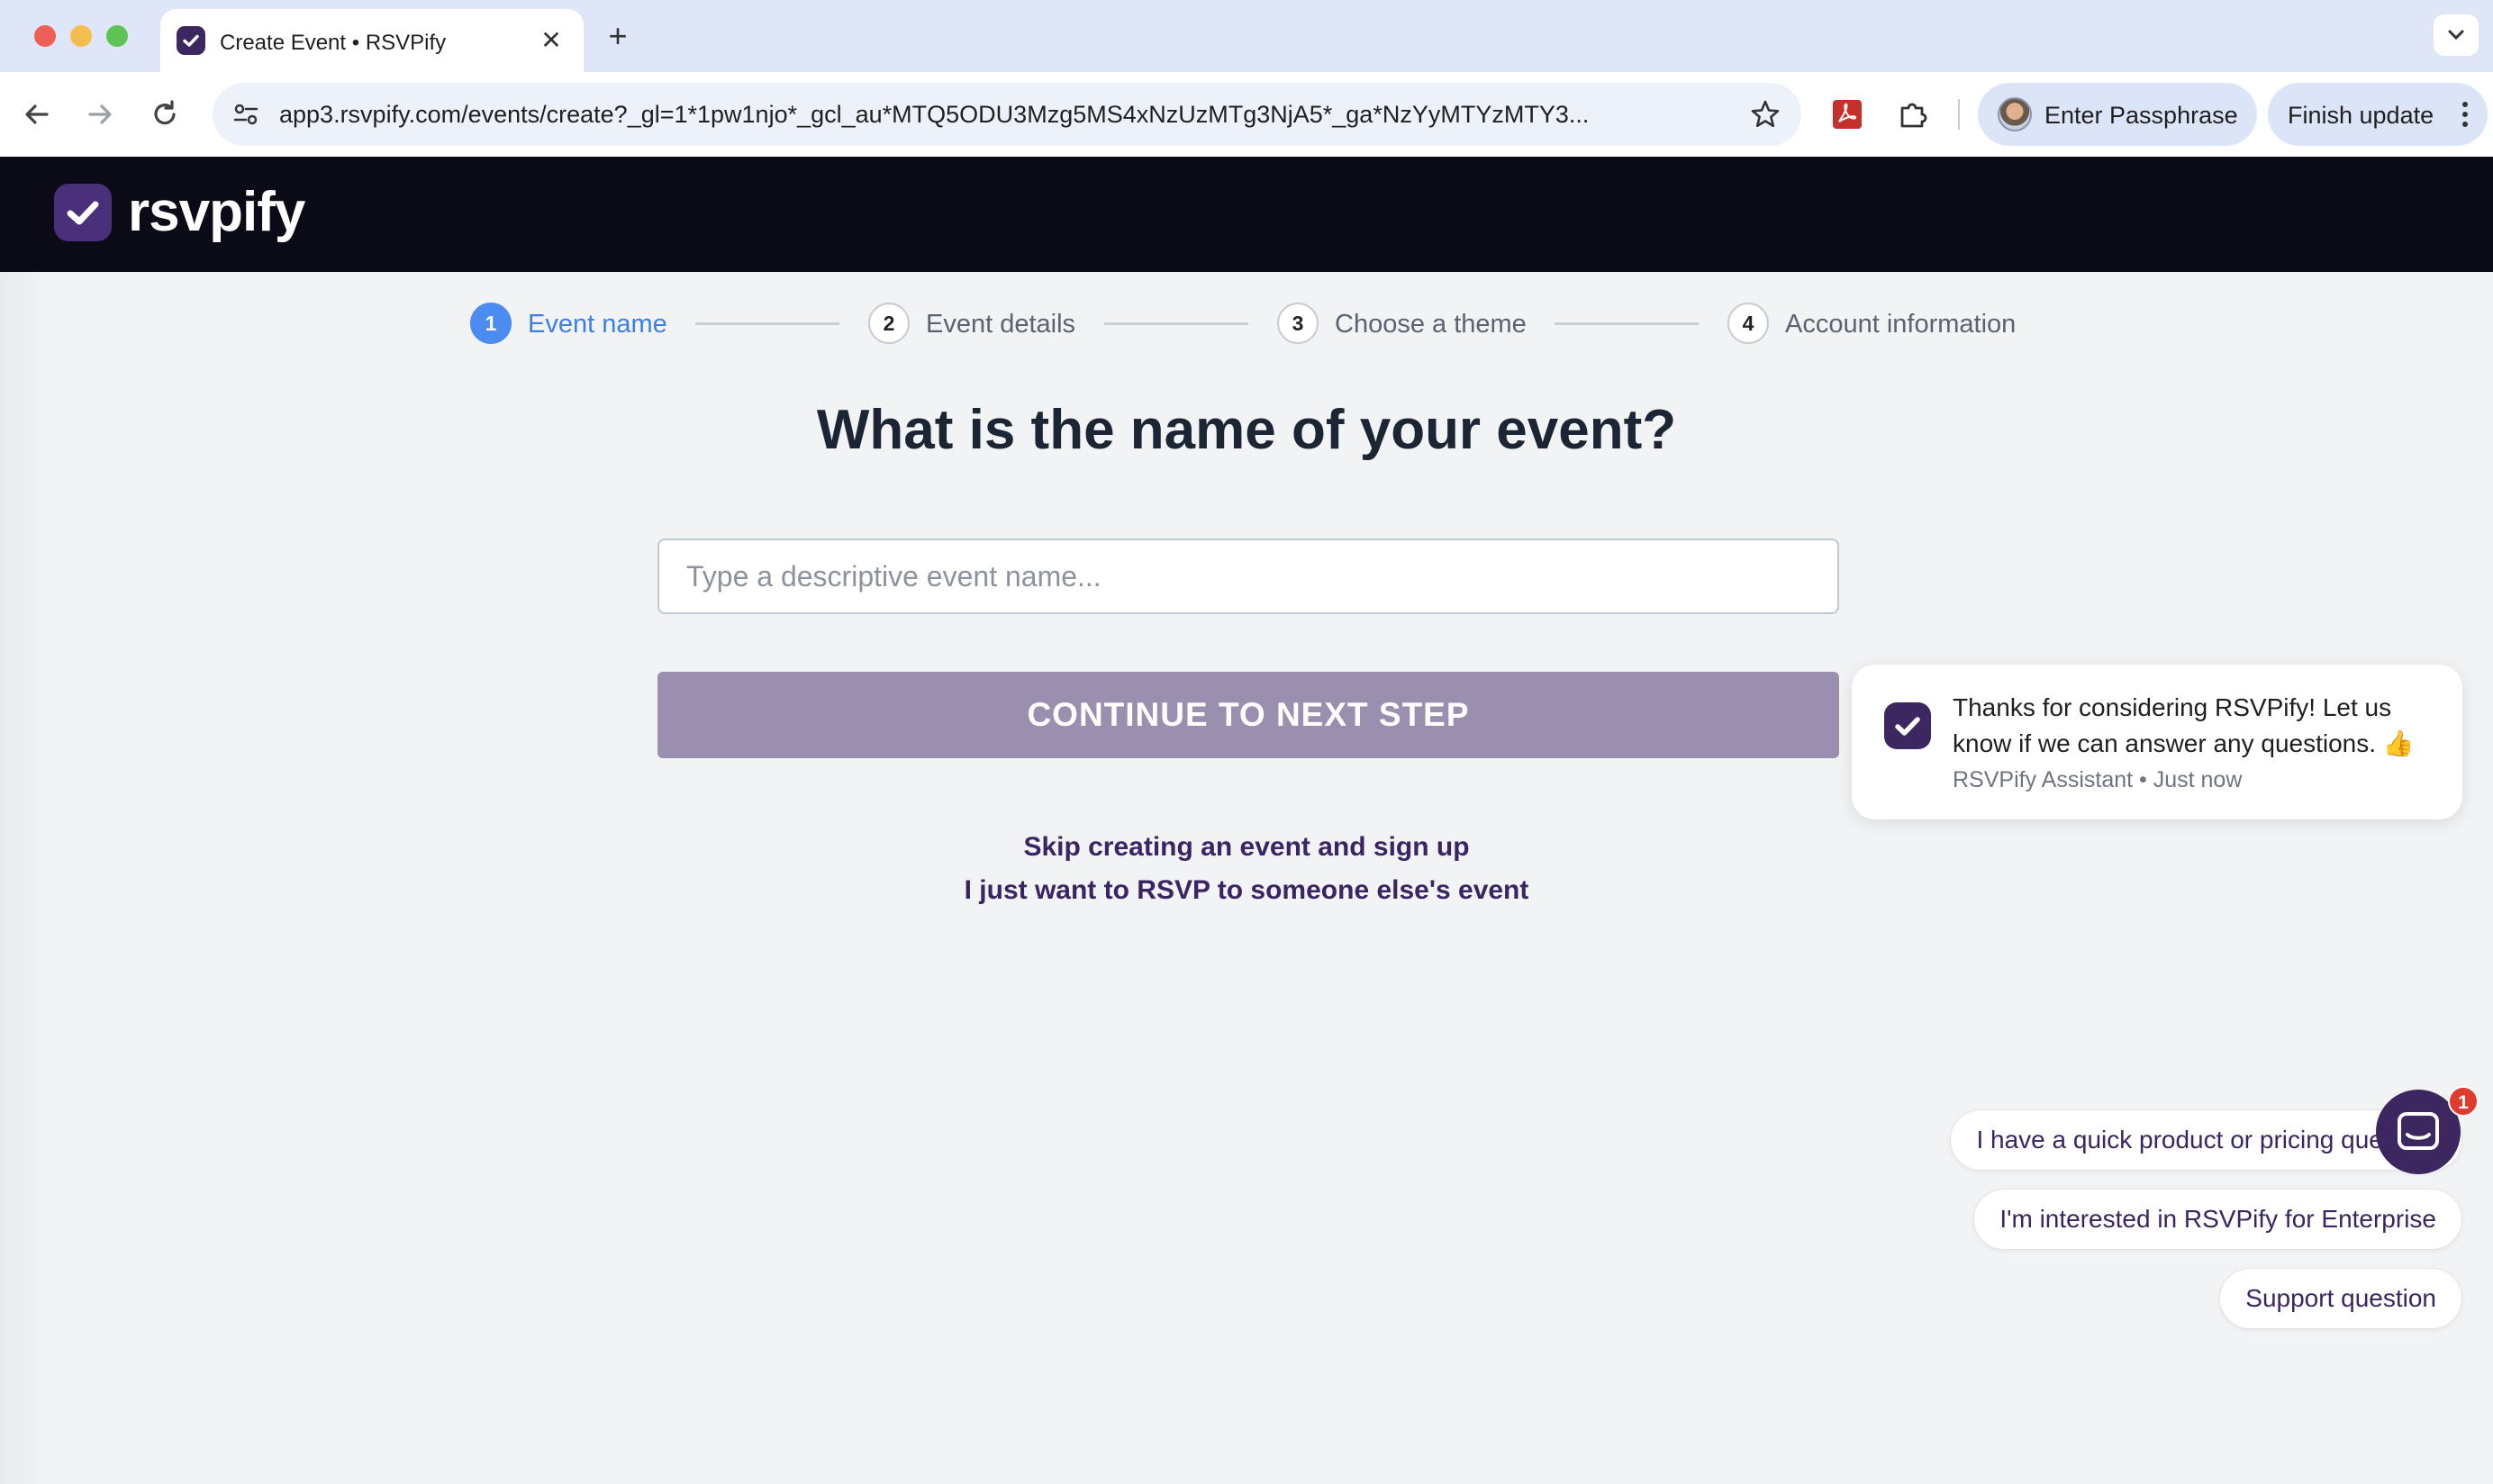 This screenshot has width=2493, height=1484. Describe the element at coordinates (333, 43) in the screenshot. I see `tab-title: Create Event • RSVPify` at that location.